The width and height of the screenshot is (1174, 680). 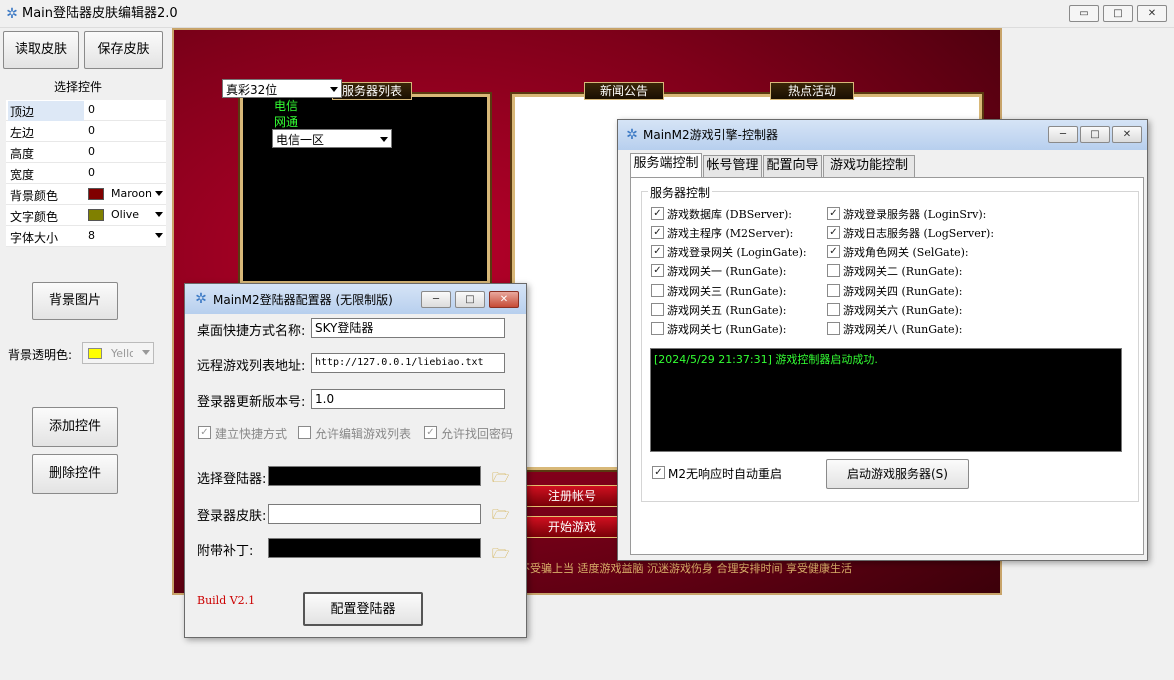 I want to click on transparent-color-label: 背景透明色:, so click(x=40, y=355).